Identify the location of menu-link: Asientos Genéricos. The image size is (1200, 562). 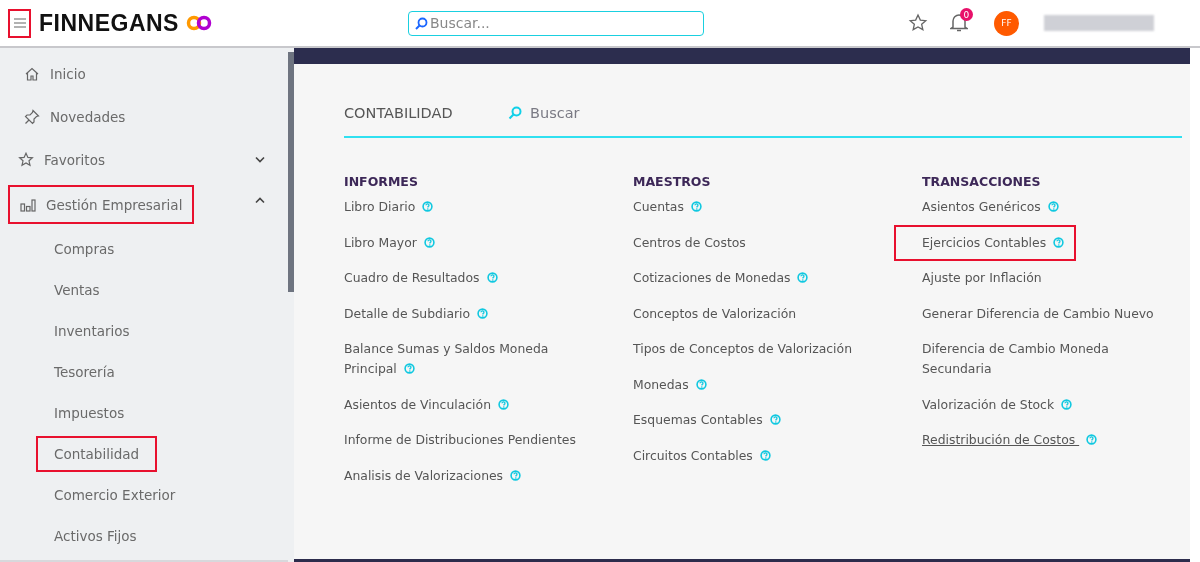
(990, 207).